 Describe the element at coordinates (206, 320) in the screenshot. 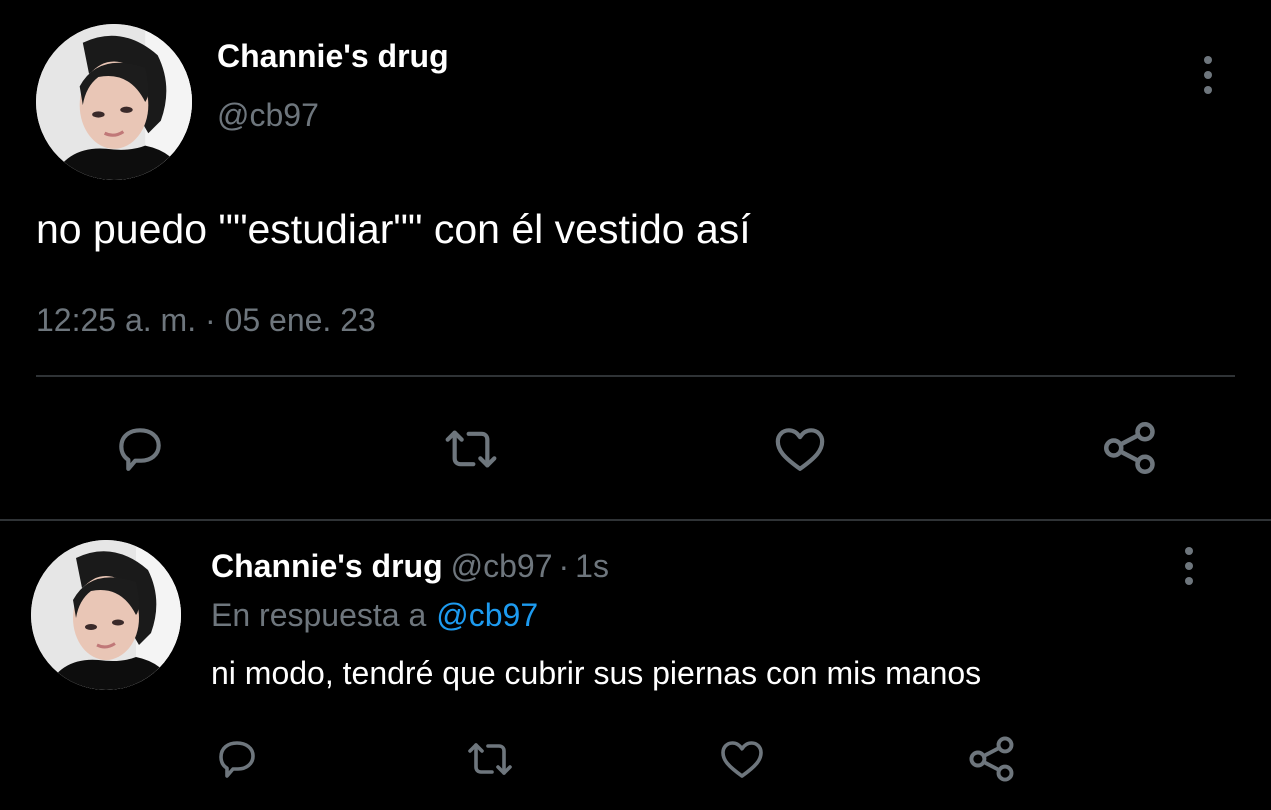

I see `tweet-timestamp: 12:25 a. m. · 05 ene. 23` at that location.